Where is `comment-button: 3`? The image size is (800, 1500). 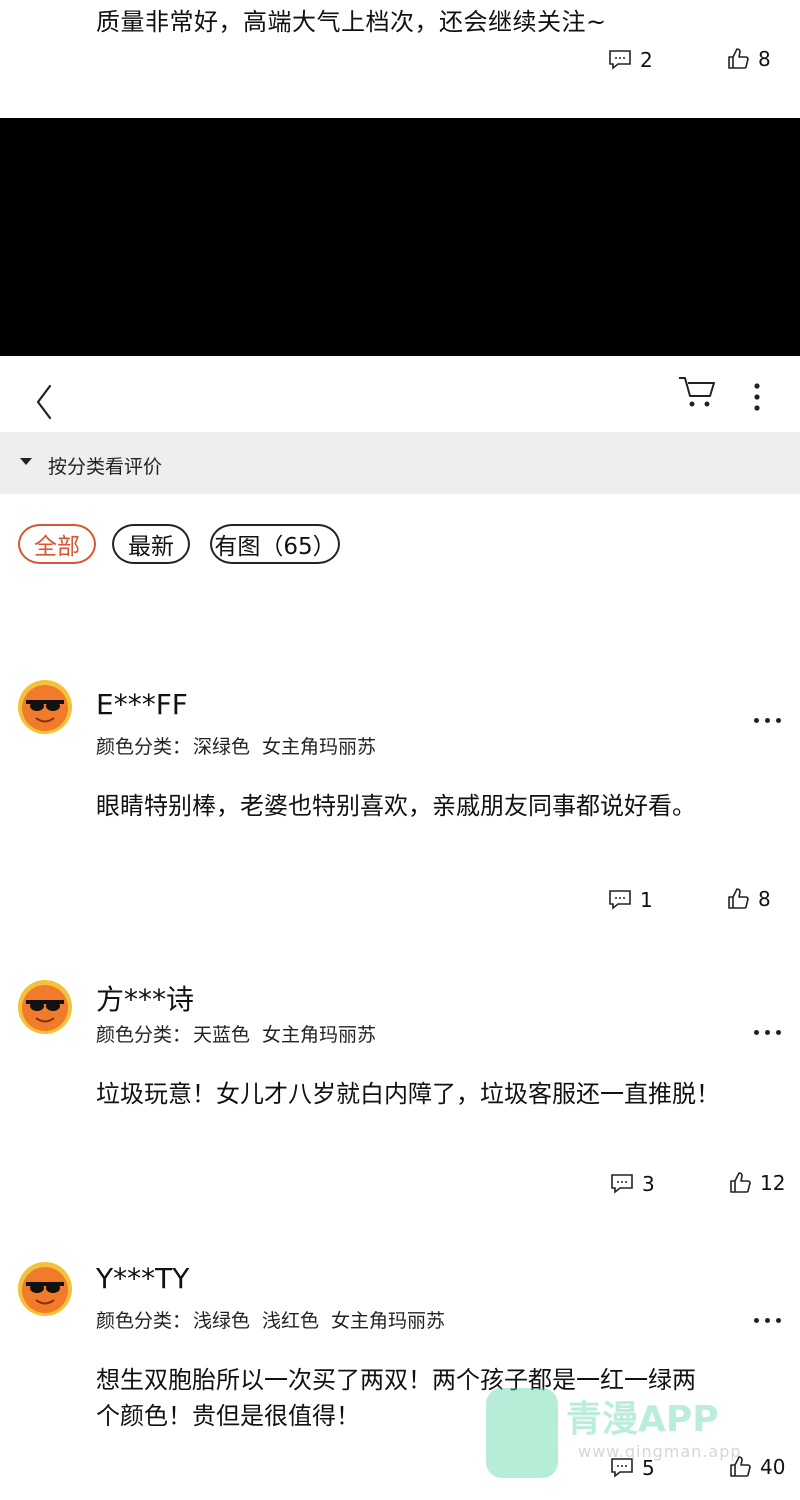
comment-button: 3 is located at coordinates (632, 1184).